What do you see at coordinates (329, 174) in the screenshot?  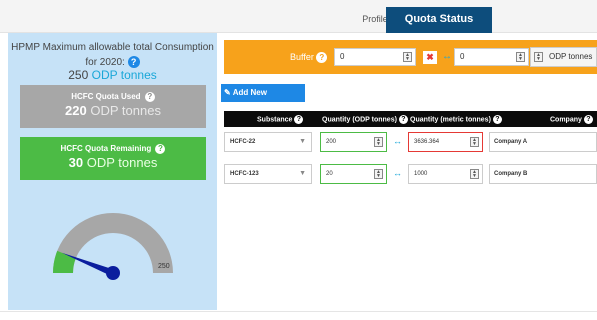 I see `quantity-odp-value: 20` at bounding box center [329, 174].